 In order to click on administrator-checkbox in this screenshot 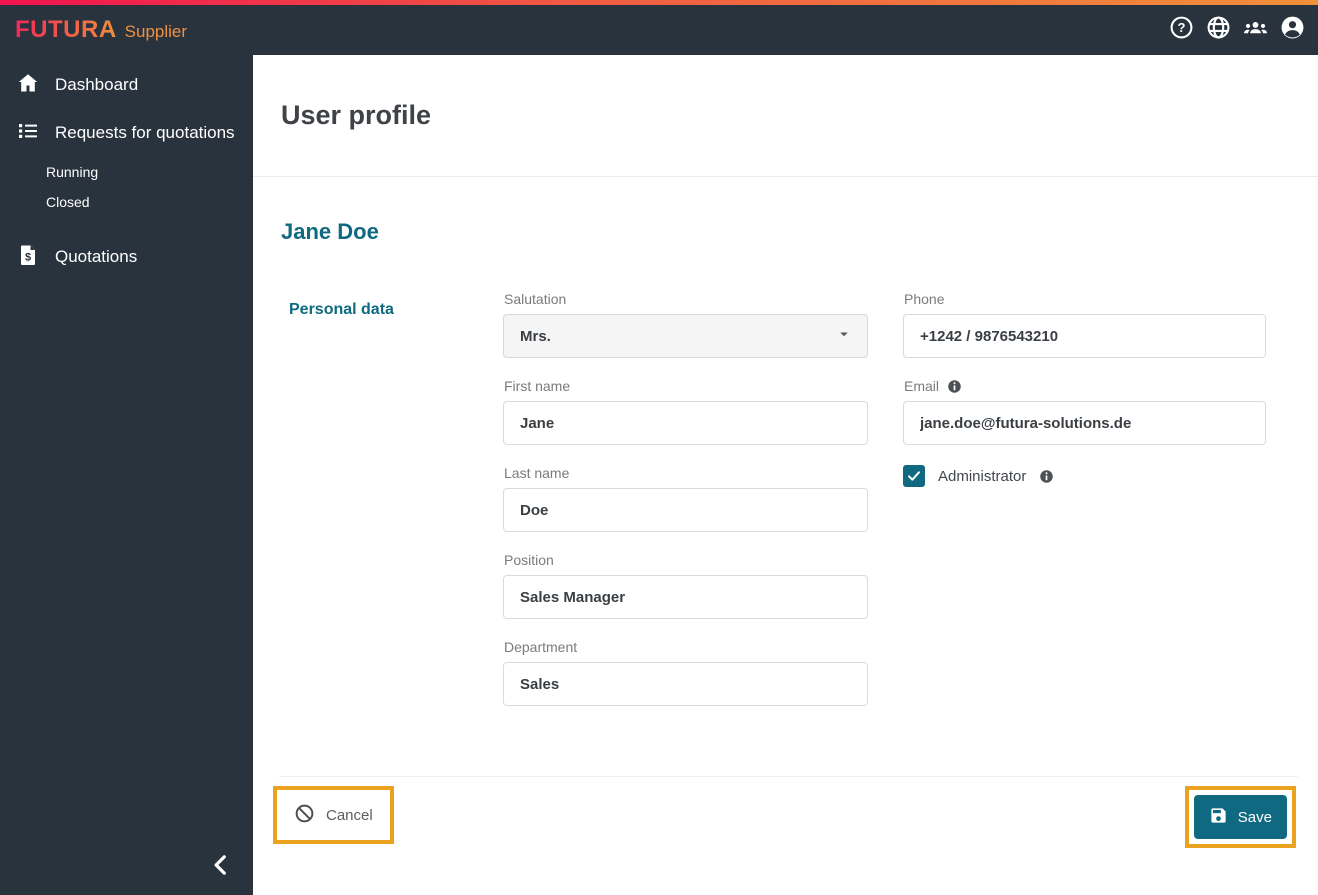, I will do `click(914, 476)`.